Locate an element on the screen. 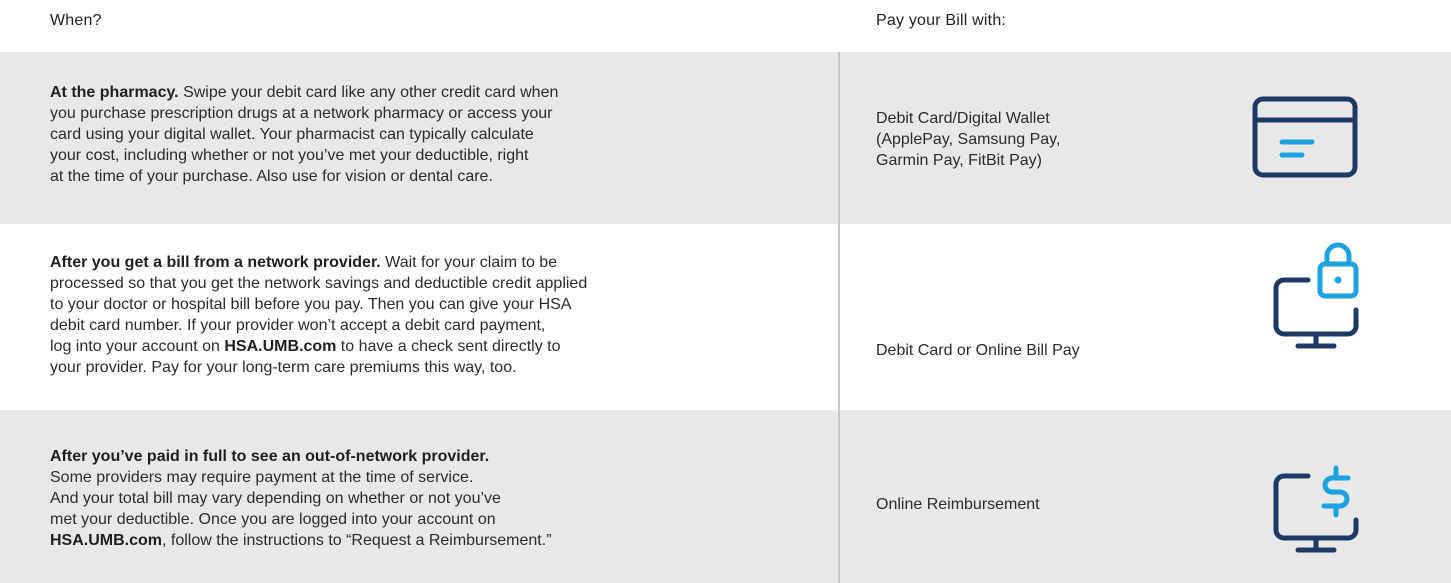 This screenshot has height=583, width=1451. credit-card-icon is located at coordinates (1305, 137).